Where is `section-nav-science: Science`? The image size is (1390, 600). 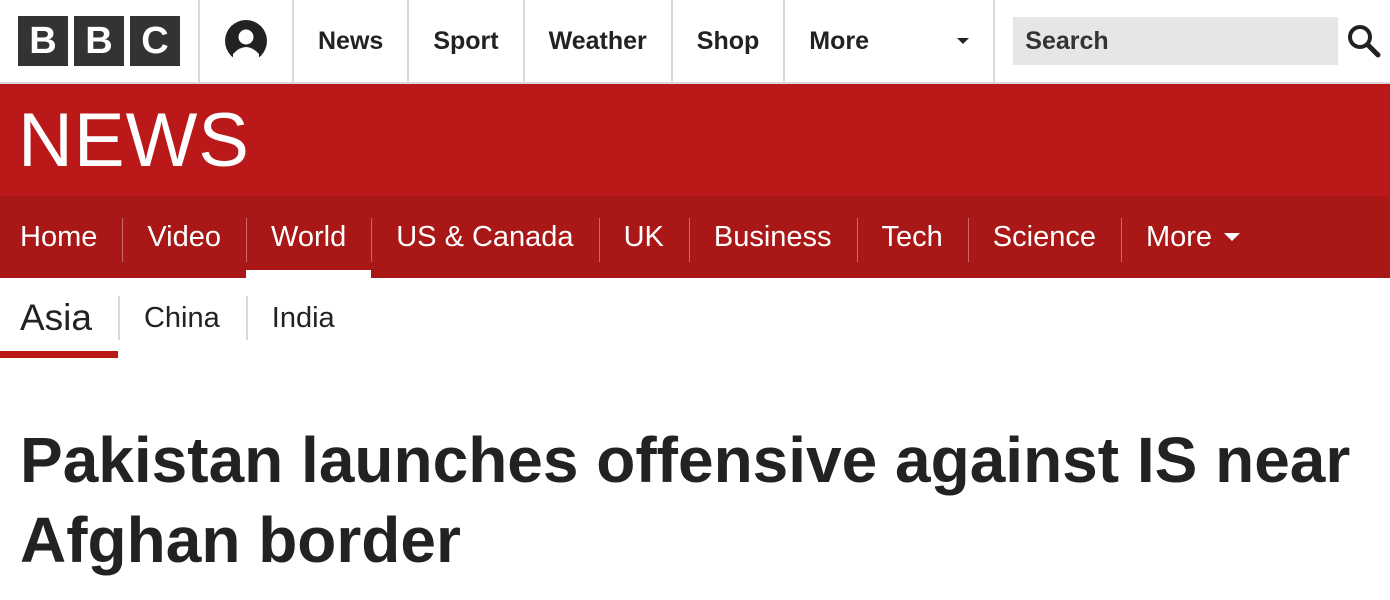
section-nav-science: Science is located at coordinates (1044, 237).